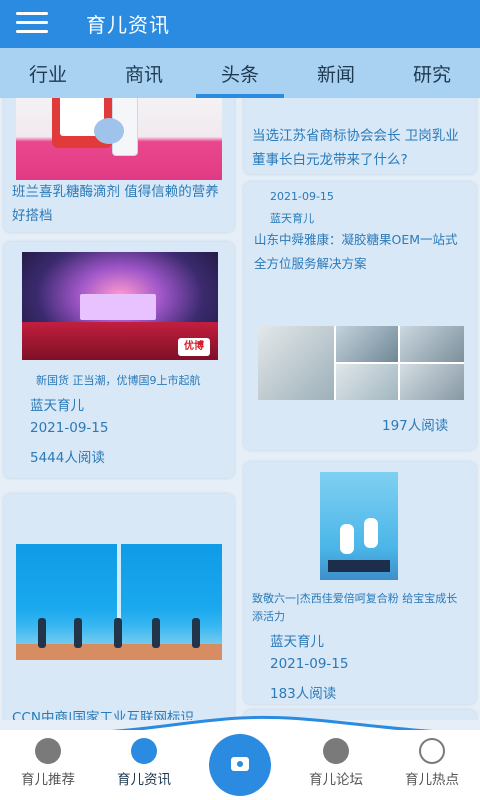  I want to click on app-header: 育儿资讯, so click(240, 24).